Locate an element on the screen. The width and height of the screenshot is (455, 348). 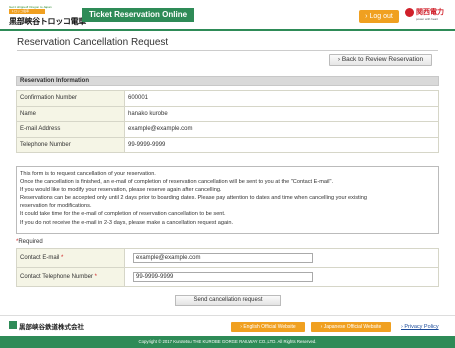
table-row: Telephone Number 99-9999-9999 is located at coordinates (227, 144).